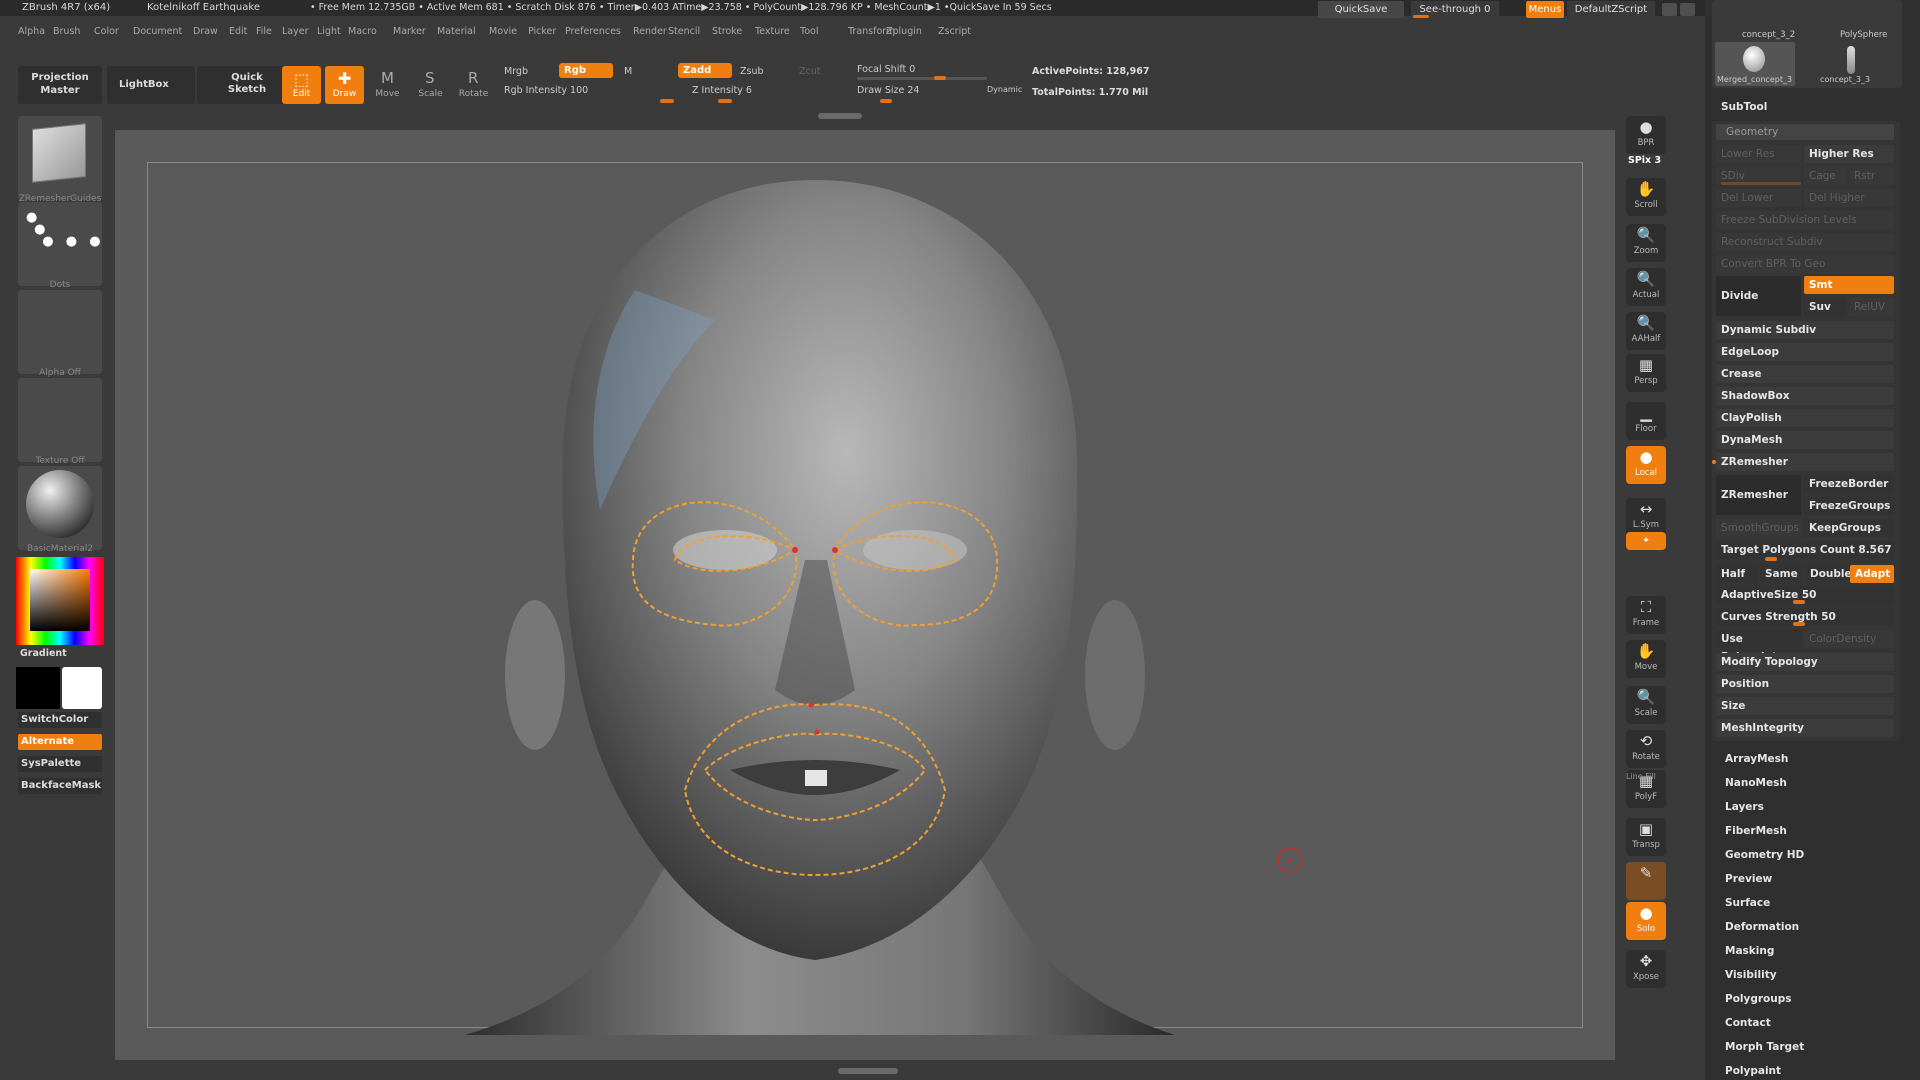  Describe the element at coordinates (888, 90) in the screenshot. I see `draw-size-slider: Draw Size 24` at that location.